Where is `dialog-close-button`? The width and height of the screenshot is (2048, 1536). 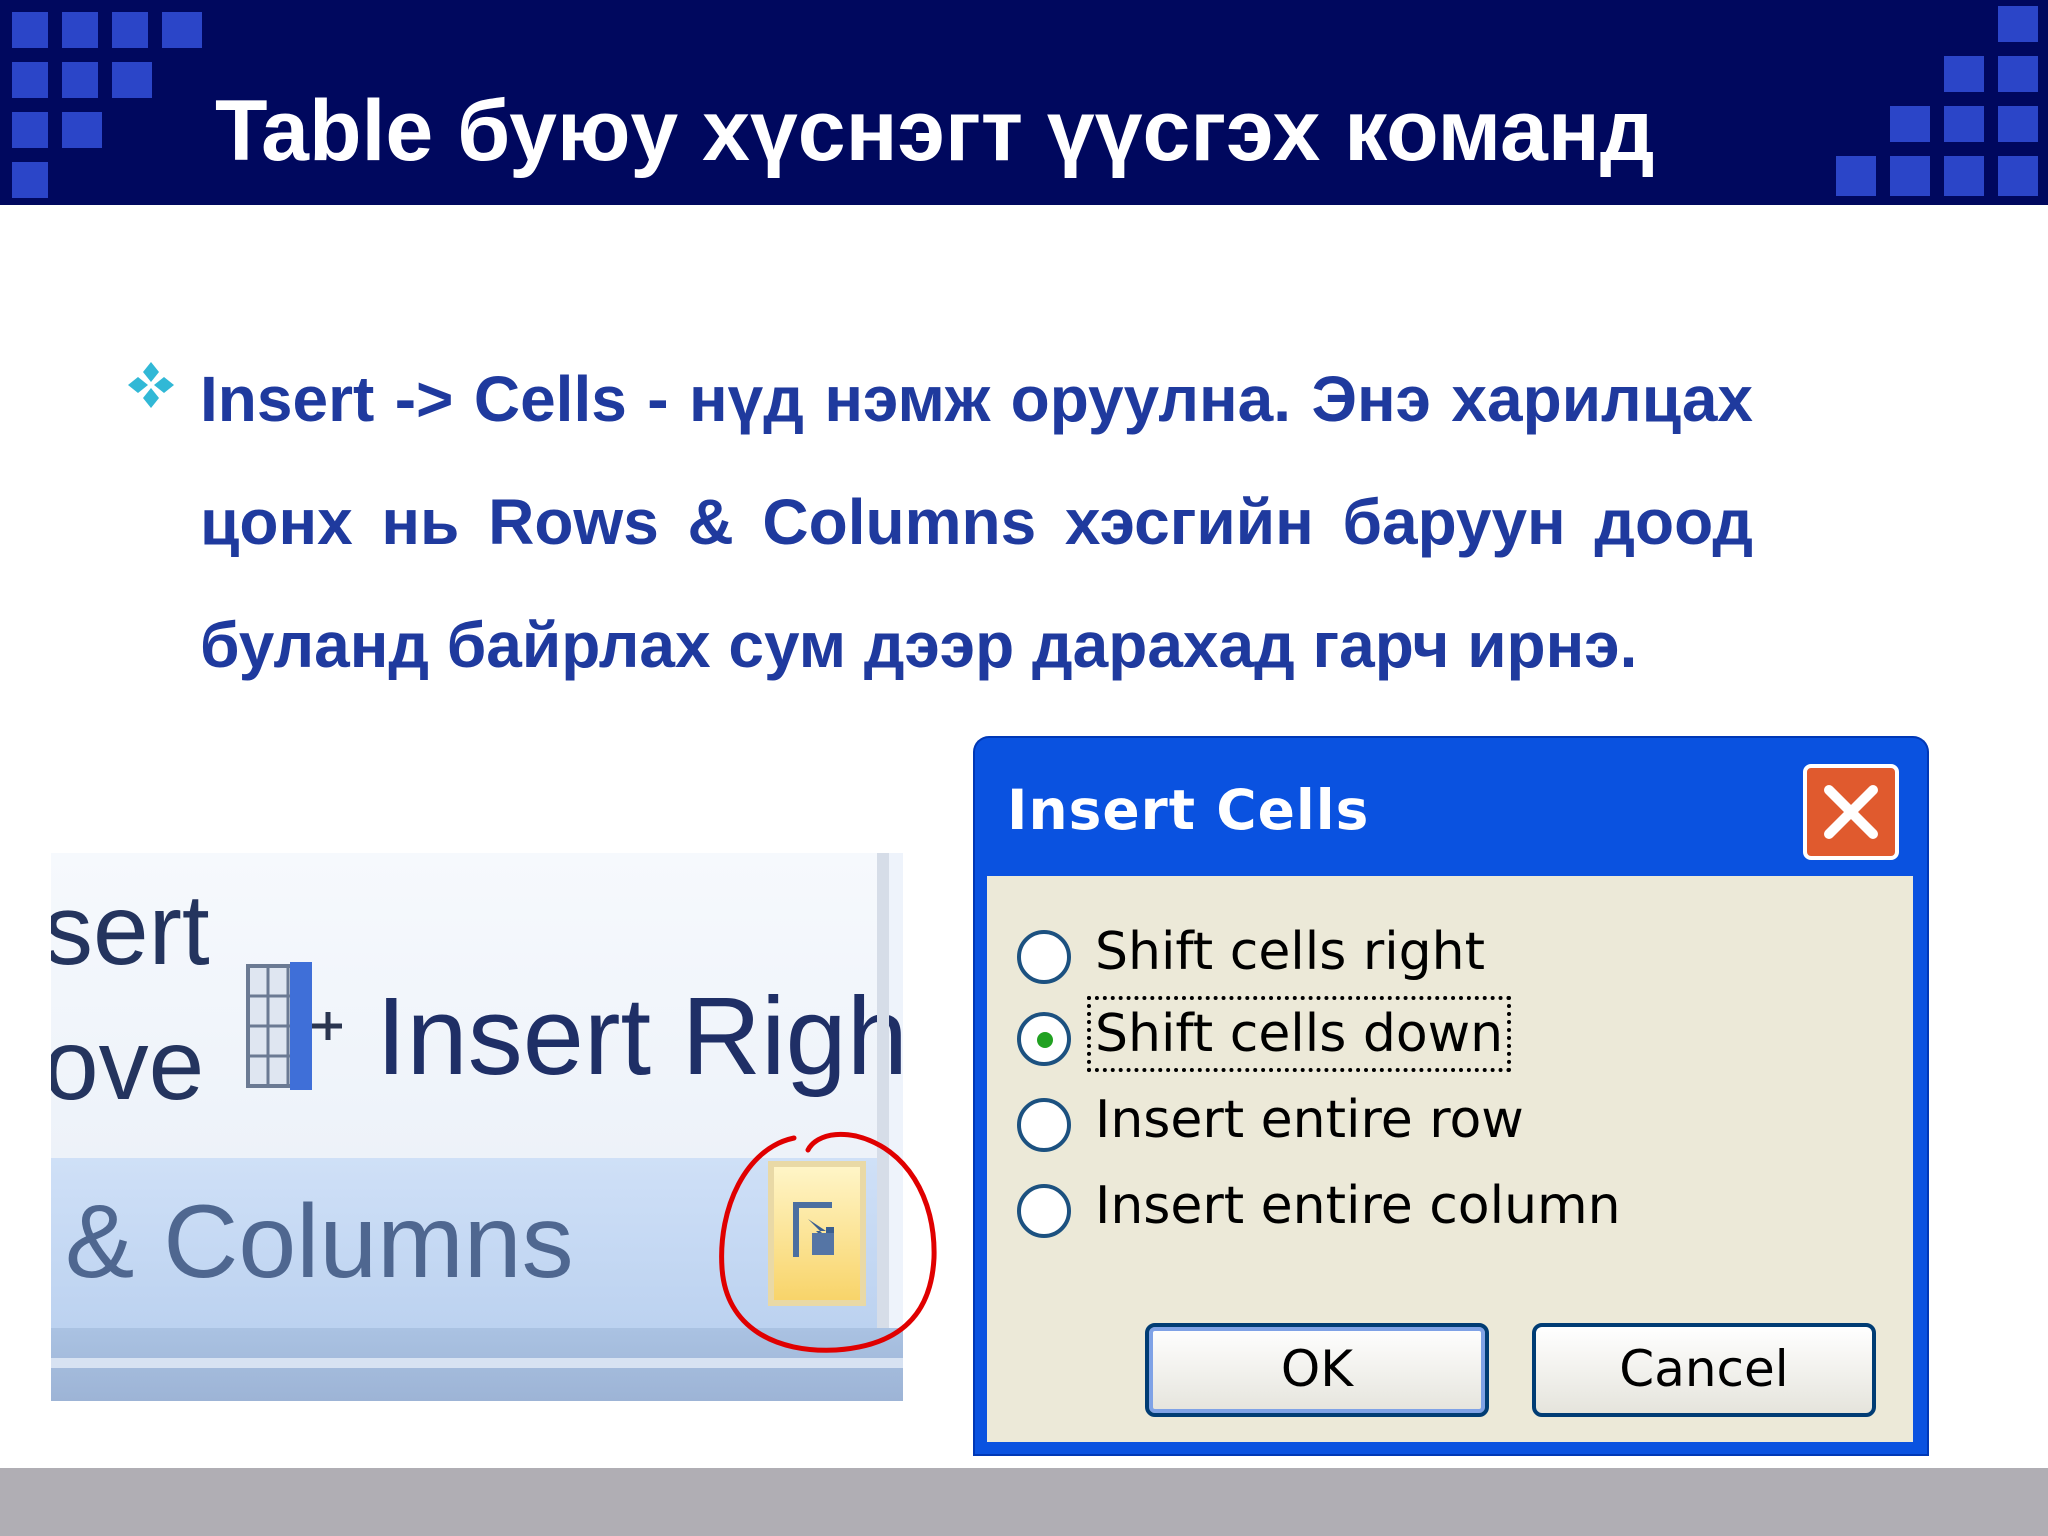 dialog-close-button is located at coordinates (1851, 812).